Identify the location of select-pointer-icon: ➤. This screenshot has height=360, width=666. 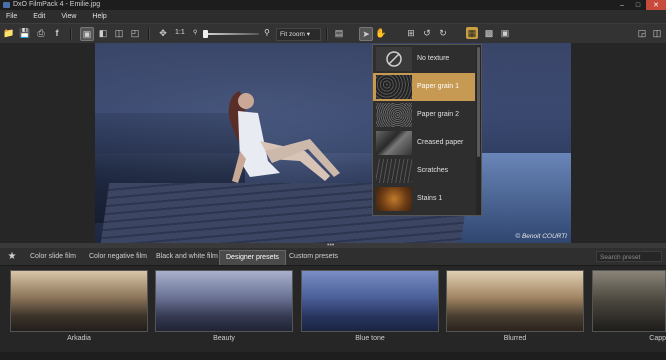
(366, 34).